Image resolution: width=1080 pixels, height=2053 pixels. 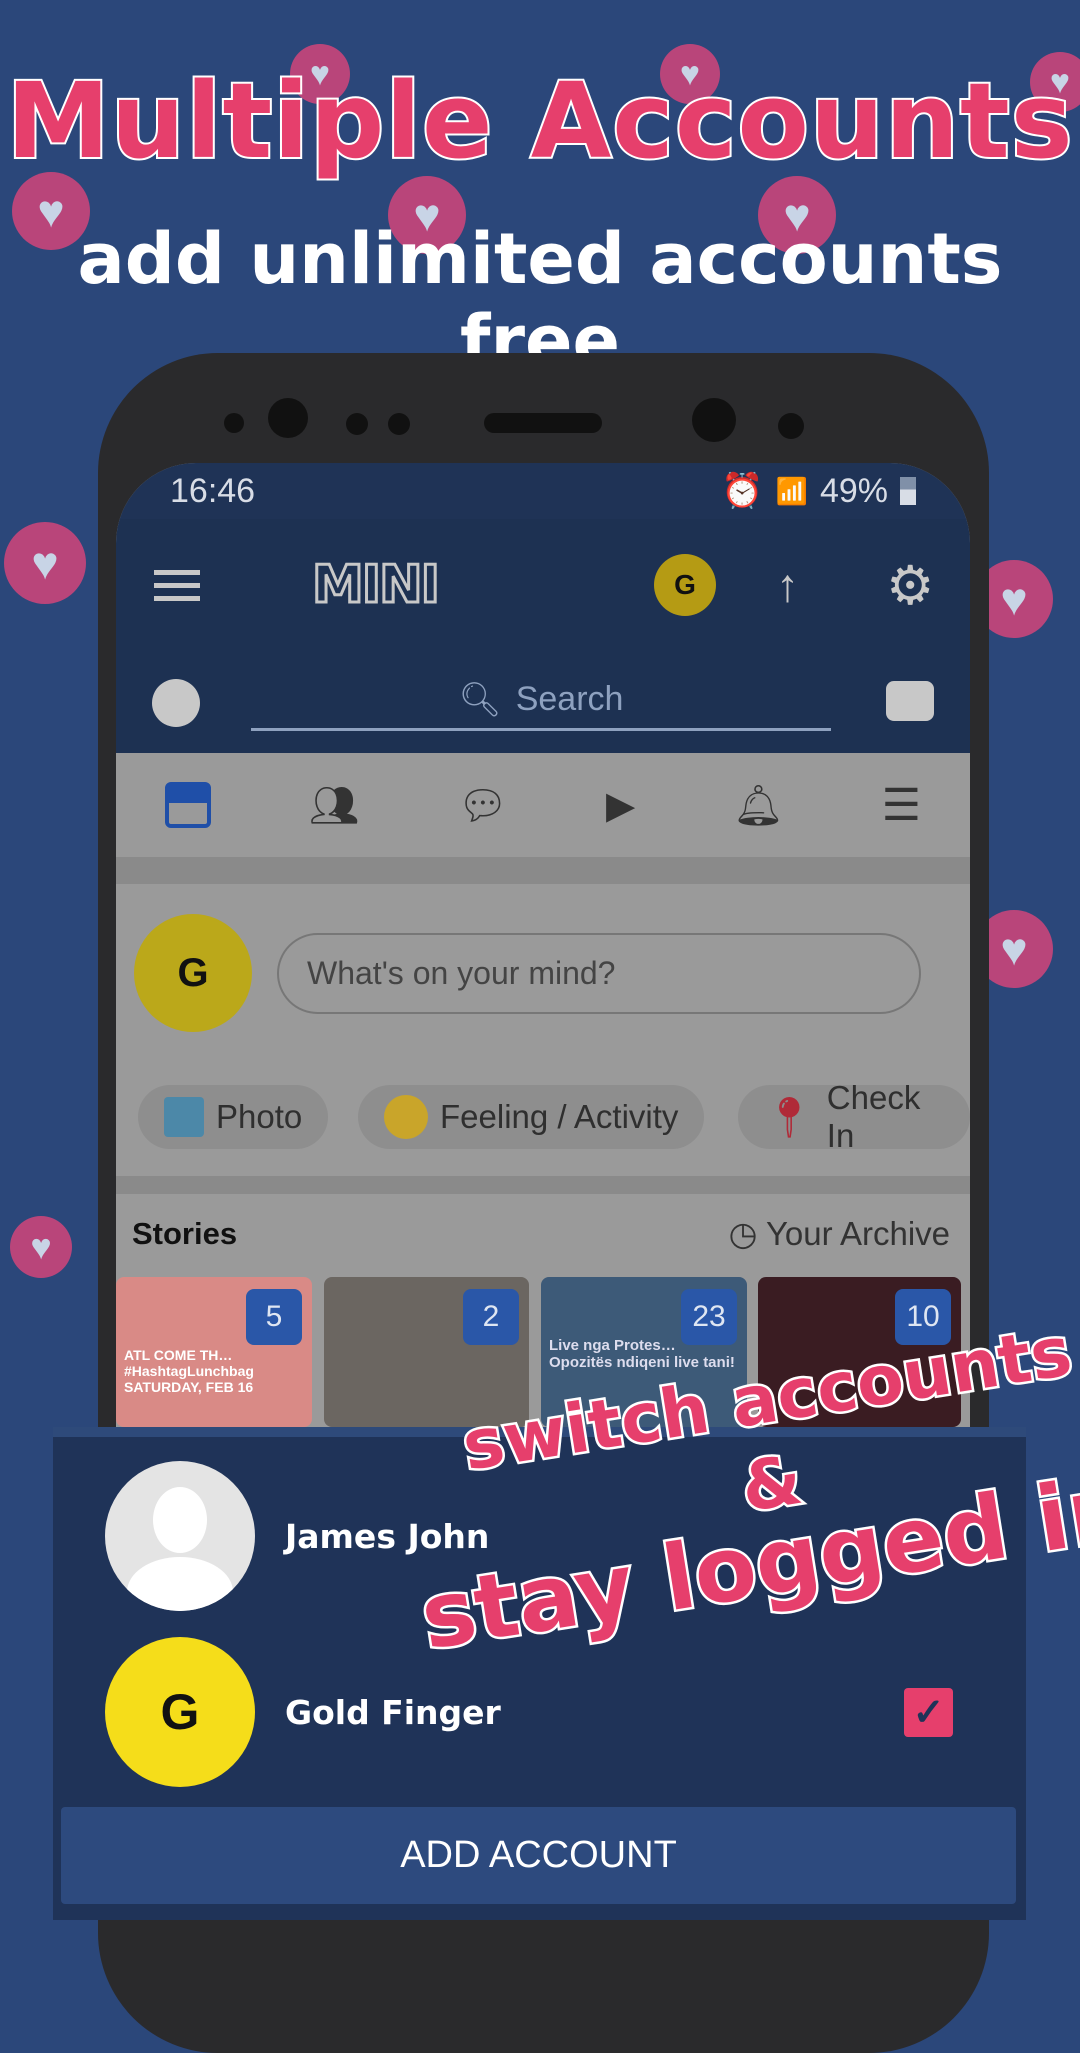 I want to click on tab-notifications: 🔔︎, so click(x=758, y=805).